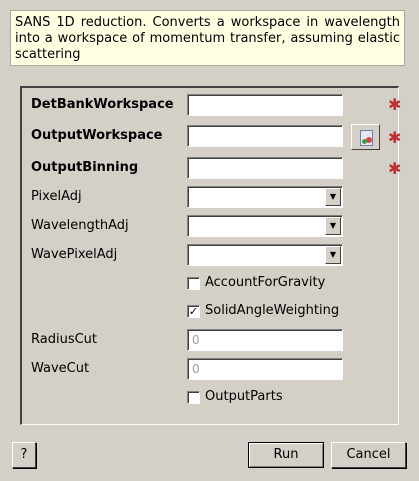 The image size is (419, 481). What do you see at coordinates (85, 167) in the screenshot?
I see `output-binning-label: OutputBinning` at bounding box center [85, 167].